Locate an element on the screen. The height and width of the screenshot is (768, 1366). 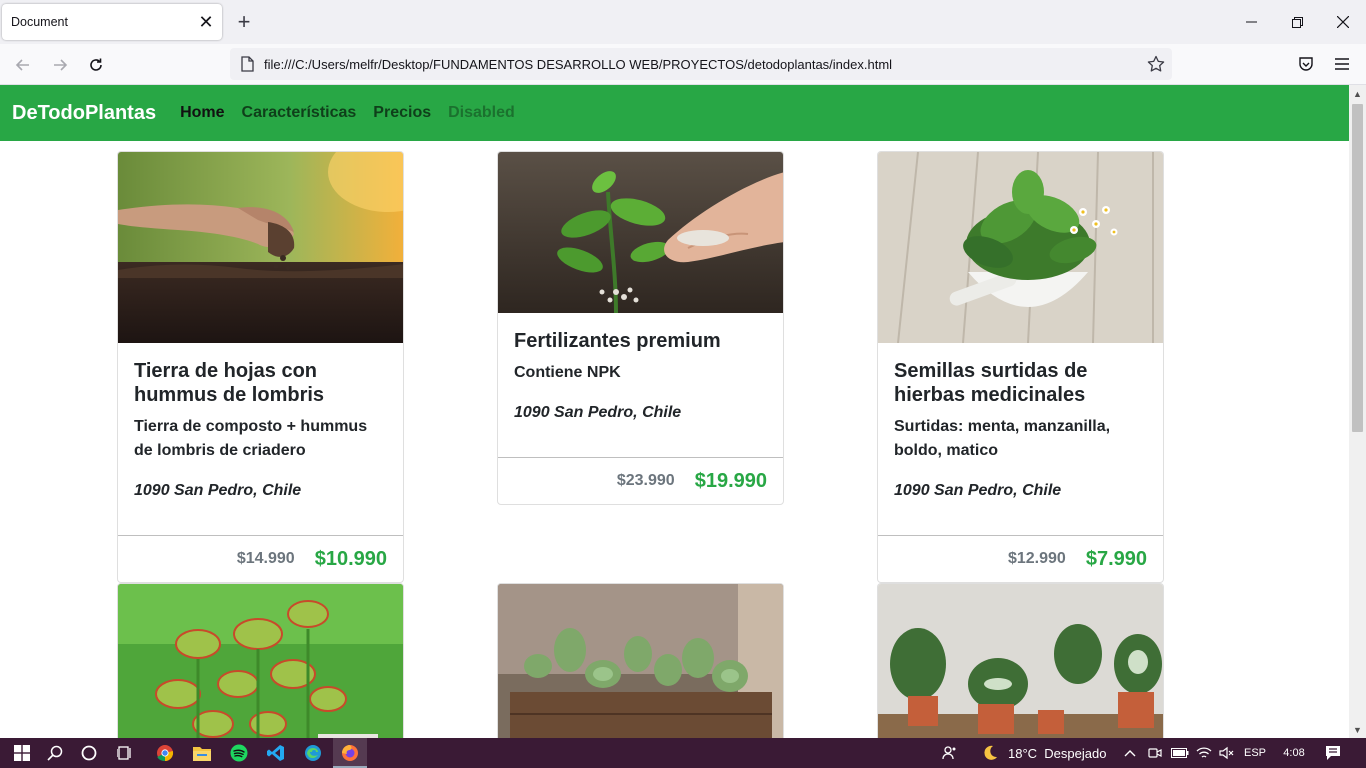
input-language: ESP is located at coordinates (1255, 753).